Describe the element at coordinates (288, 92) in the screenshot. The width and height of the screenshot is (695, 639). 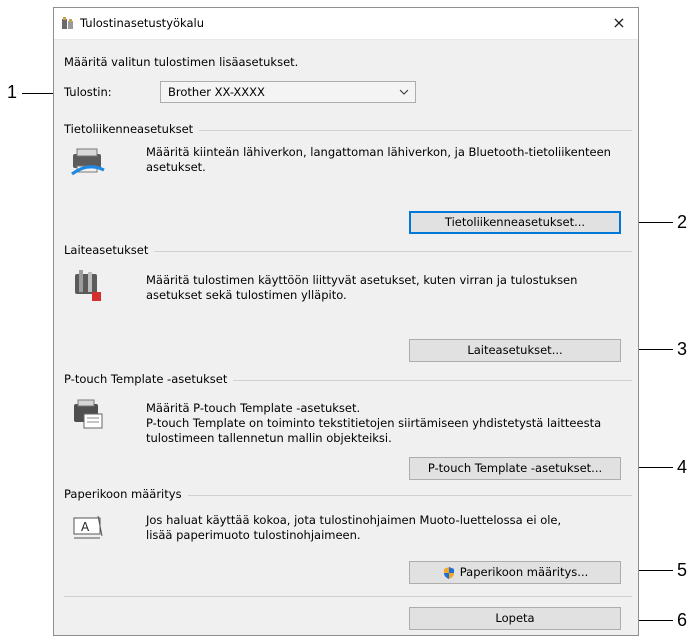
I see `printer-select: Brother XX-XXXX` at that location.